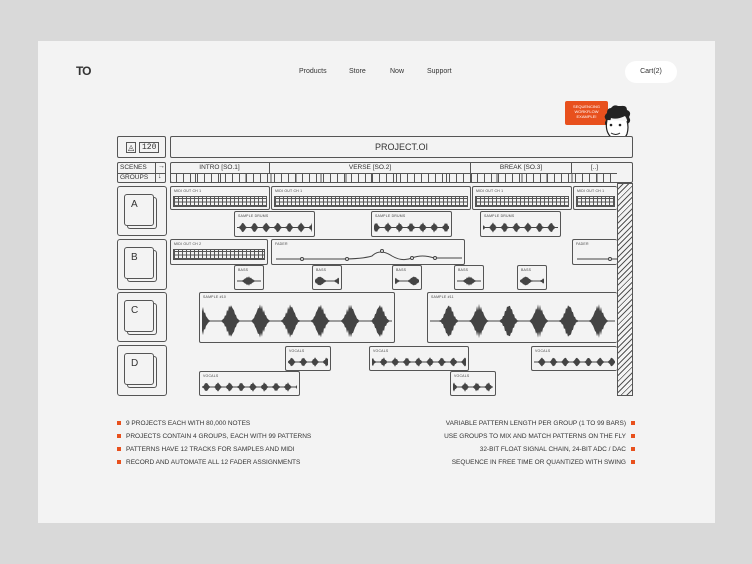 This screenshot has height=564, width=752. What do you see at coordinates (131, 147) in the screenshot?
I see `metronome-icon: ◬` at bounding box center [131, 147].